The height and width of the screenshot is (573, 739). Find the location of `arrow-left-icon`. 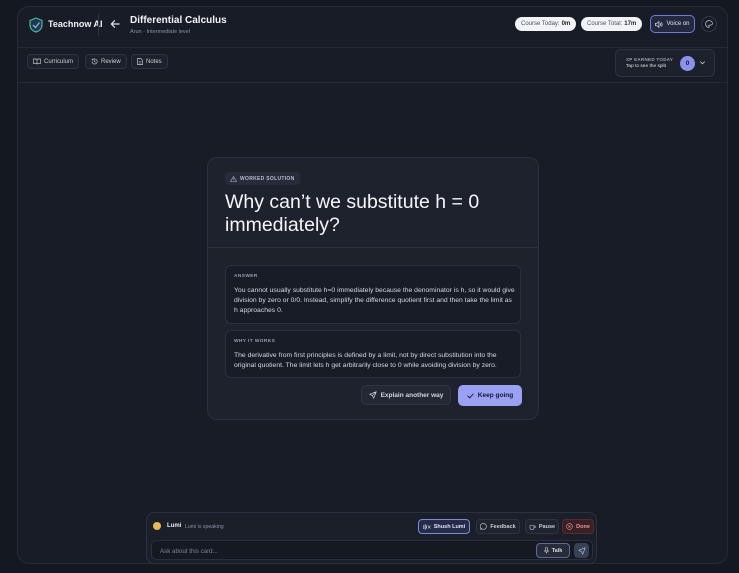

arrow-left-icon is located at coordinates (115, 24).